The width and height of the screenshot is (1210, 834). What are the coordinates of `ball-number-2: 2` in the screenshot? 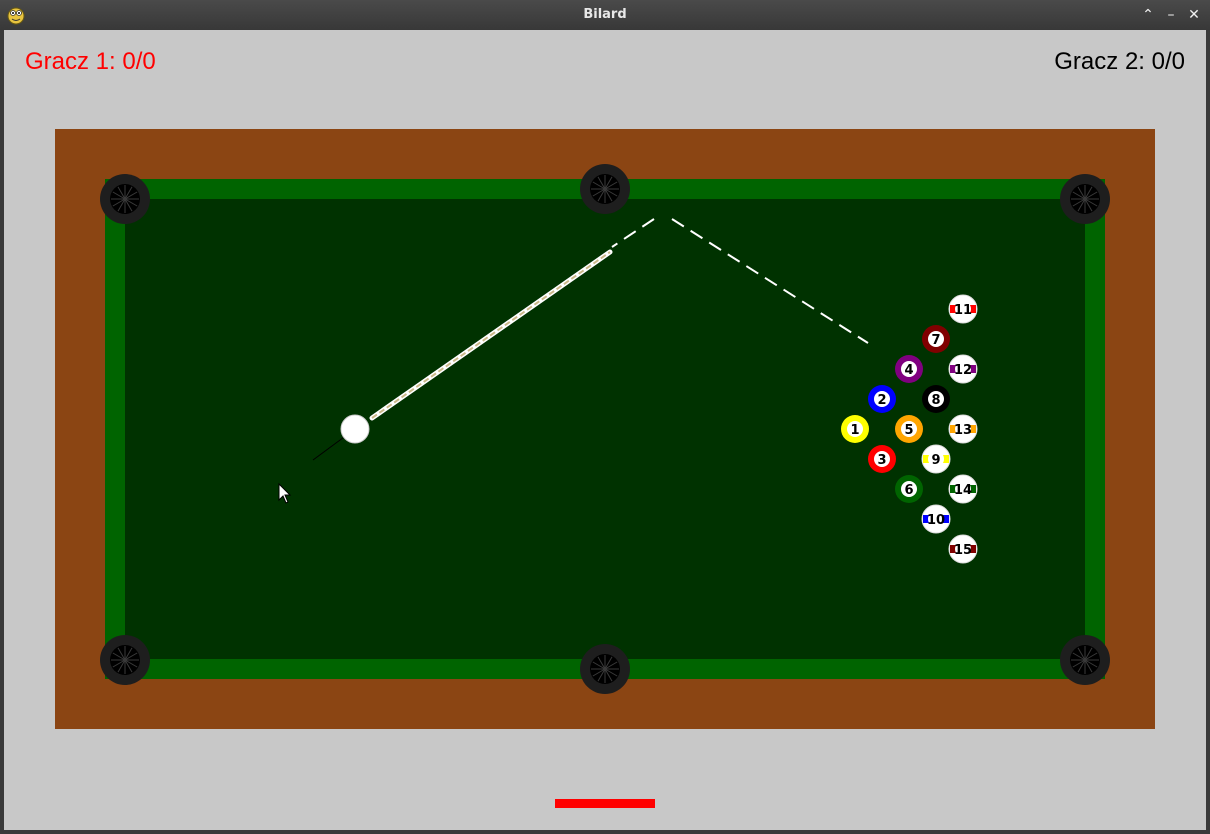 It's located at (881, 400).